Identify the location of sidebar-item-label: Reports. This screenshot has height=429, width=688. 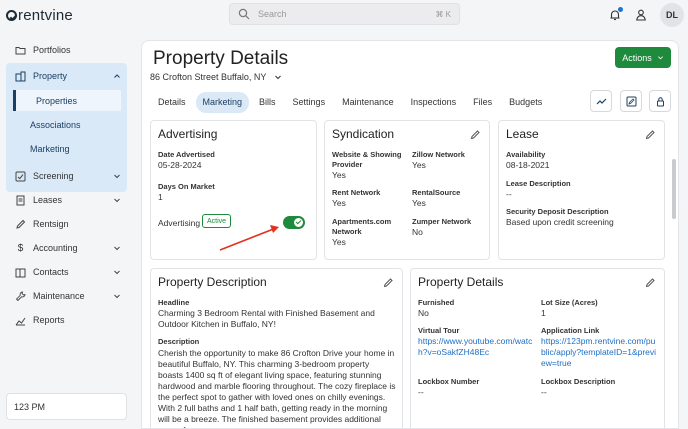
(49, 320).